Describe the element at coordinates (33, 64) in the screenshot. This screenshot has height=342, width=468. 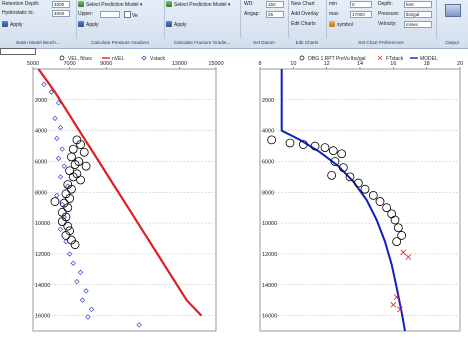
I see `x-tick-label: 5000` at that location.